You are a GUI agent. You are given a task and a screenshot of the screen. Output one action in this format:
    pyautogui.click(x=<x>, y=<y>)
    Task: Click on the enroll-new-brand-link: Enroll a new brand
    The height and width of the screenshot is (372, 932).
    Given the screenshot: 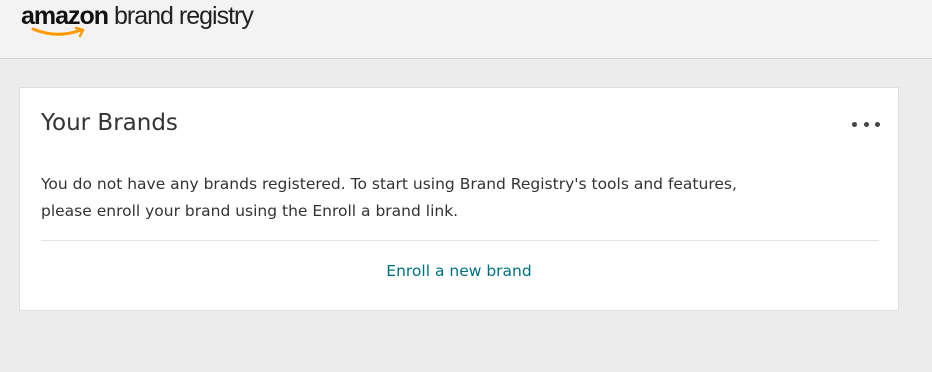 What is the action you would take?
    pyautogui.click(x=459, y=271)
    